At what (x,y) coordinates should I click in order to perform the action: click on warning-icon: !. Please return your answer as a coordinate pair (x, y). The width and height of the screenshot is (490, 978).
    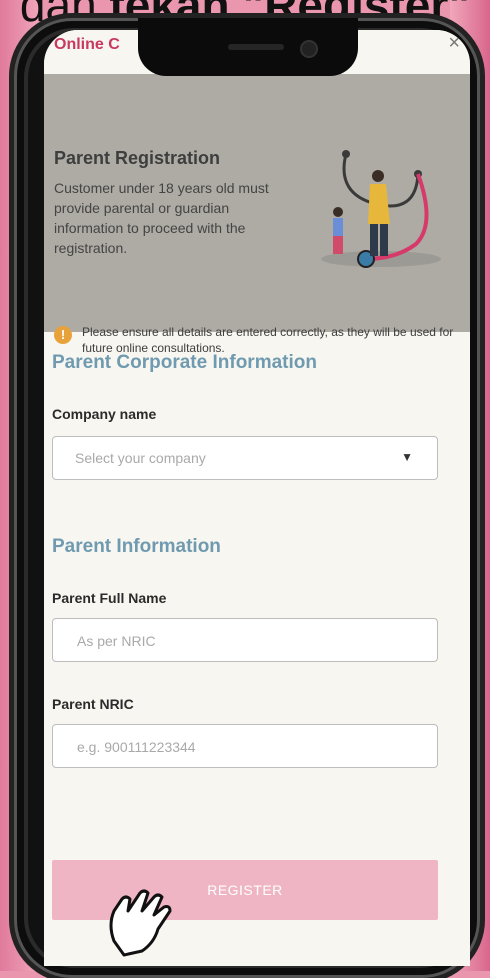
    Looking at the image, I should click on (63, 335).